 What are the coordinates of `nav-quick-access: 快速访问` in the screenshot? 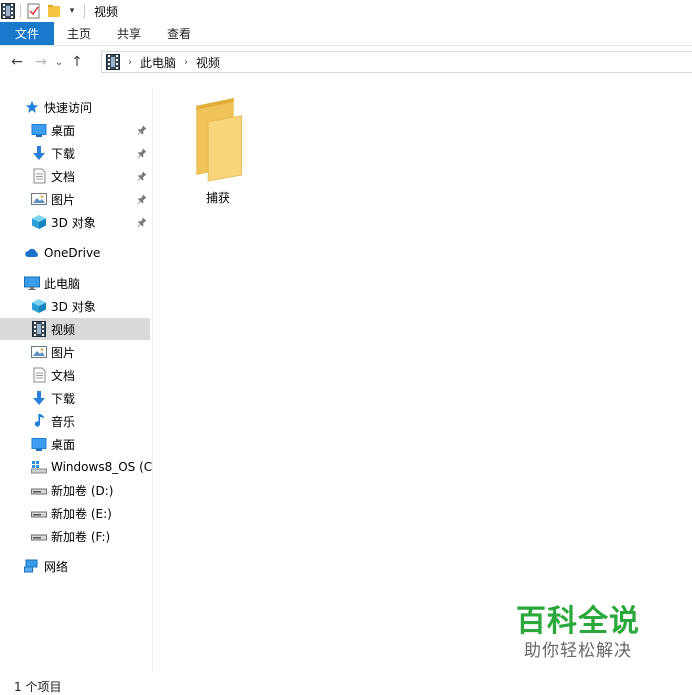 It's located at (58, 107).